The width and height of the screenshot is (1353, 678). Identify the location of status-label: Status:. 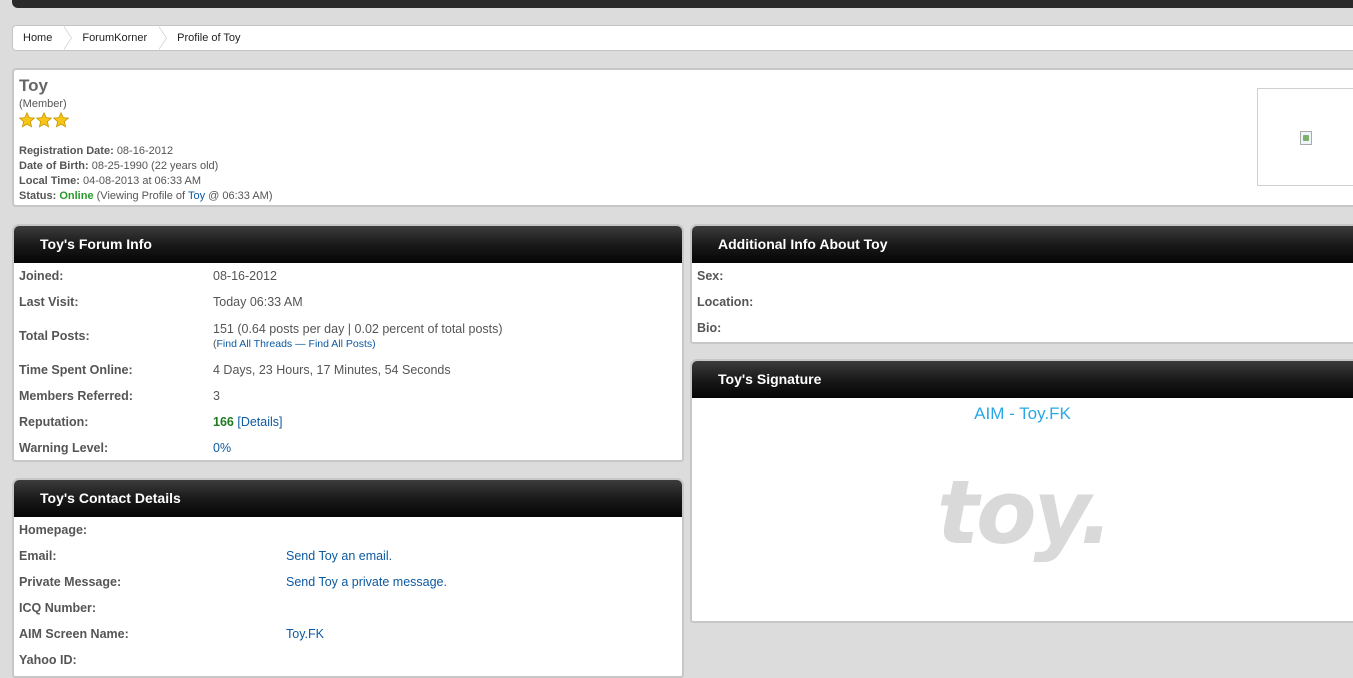
(38, 196).